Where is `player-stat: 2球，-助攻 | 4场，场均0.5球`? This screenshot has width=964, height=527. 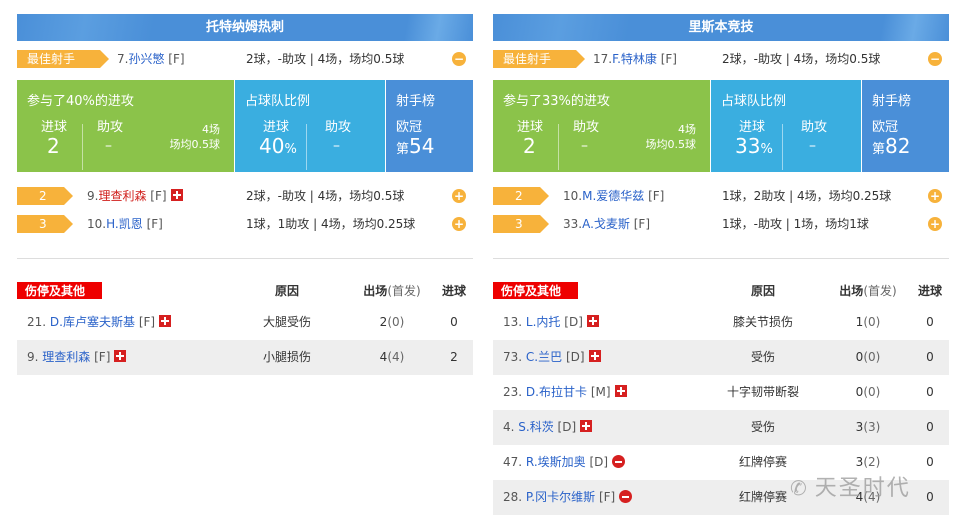 player-stat: 2球，-助攻 | 4场，场均0.5球 is located at coordinates (325, 59).